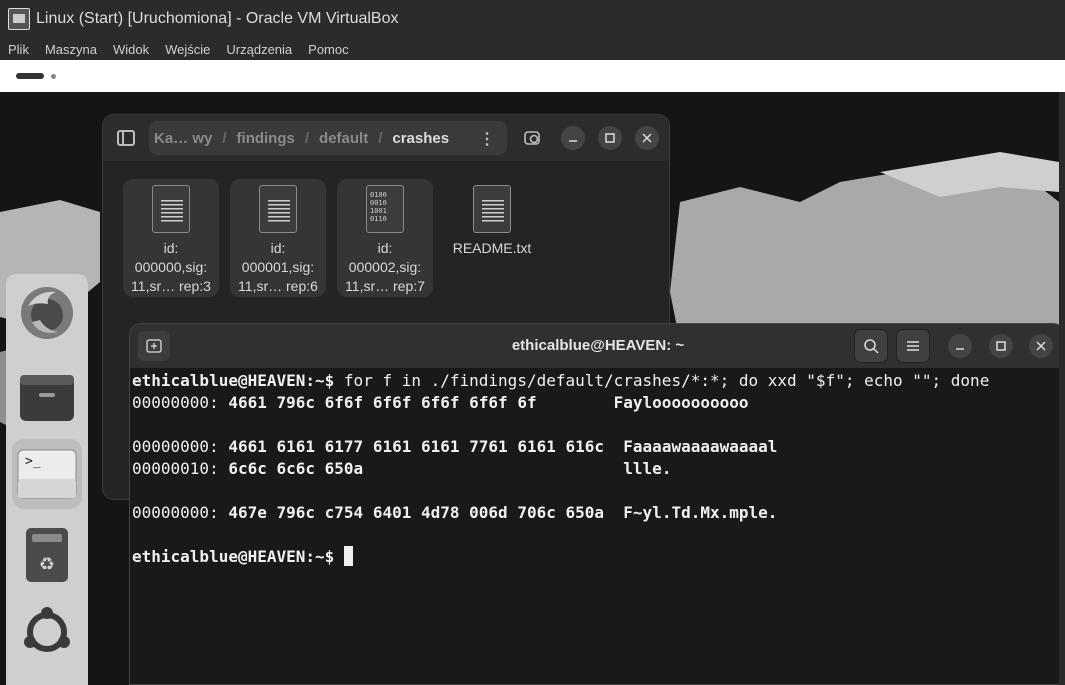  I want to click on virtualbox-icon, so click(19, 19).